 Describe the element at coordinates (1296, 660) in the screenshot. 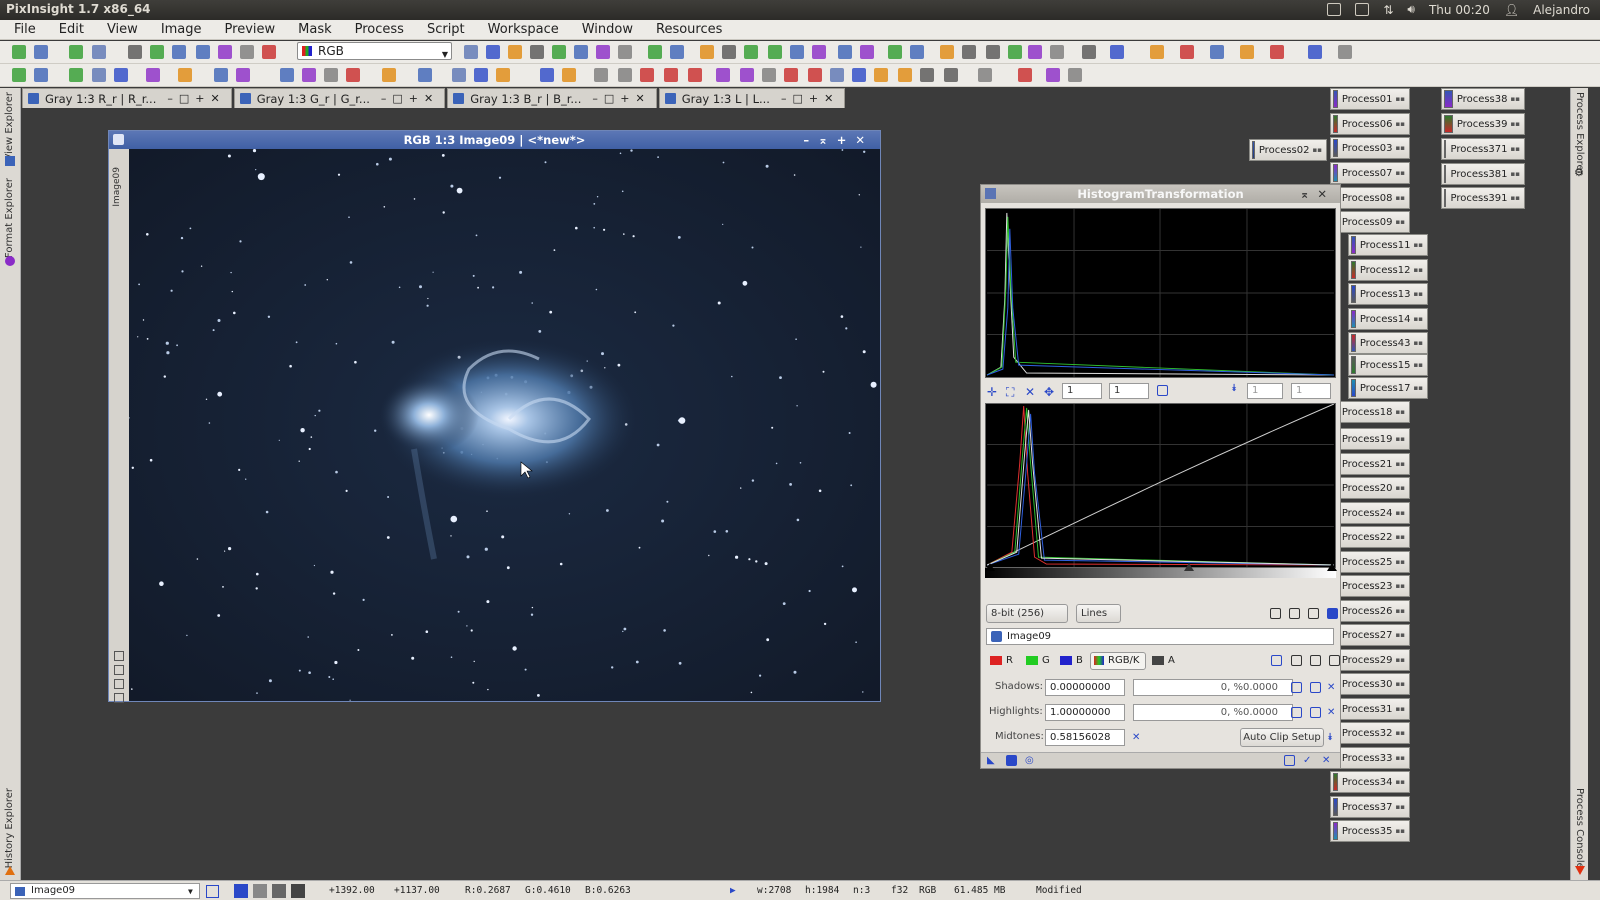

I see `set-black-icon` at that location.